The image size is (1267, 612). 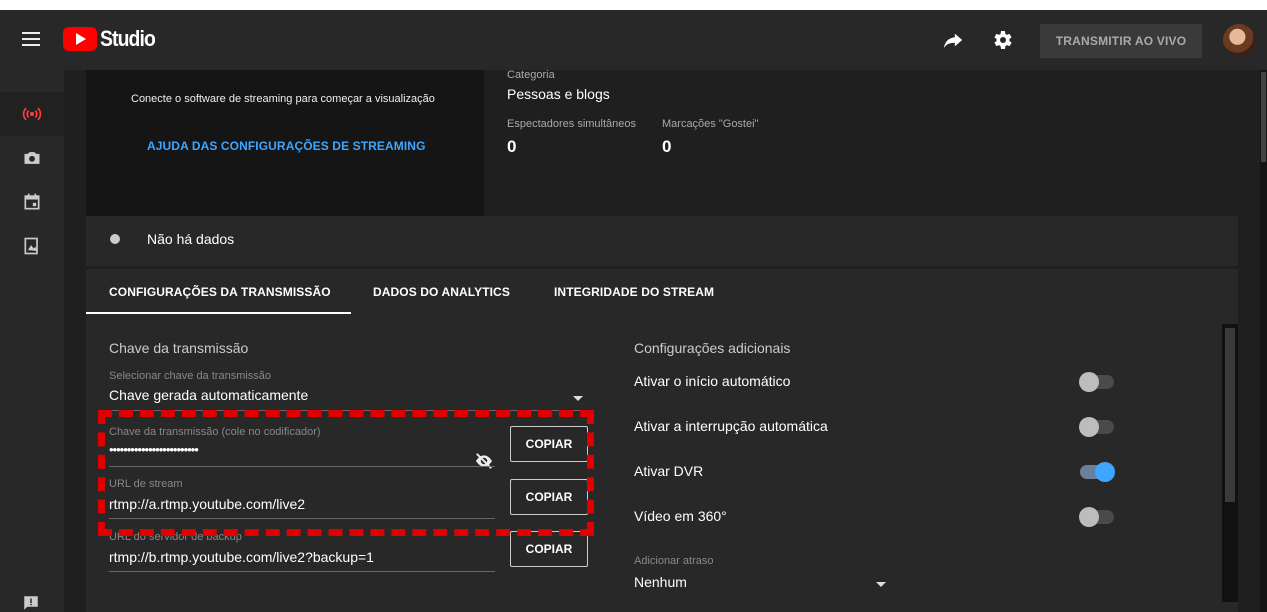 What do you see at coordinates (441, 292) in the screenshot?
I see `tab-analytics: DADOS DO ANALYTICS` at bounding box center [441, 292].